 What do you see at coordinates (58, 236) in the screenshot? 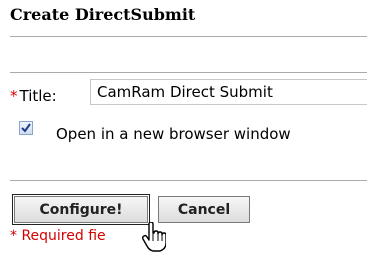
I see `required-fields-note: * Required fie` at bounding box center [58, 236].